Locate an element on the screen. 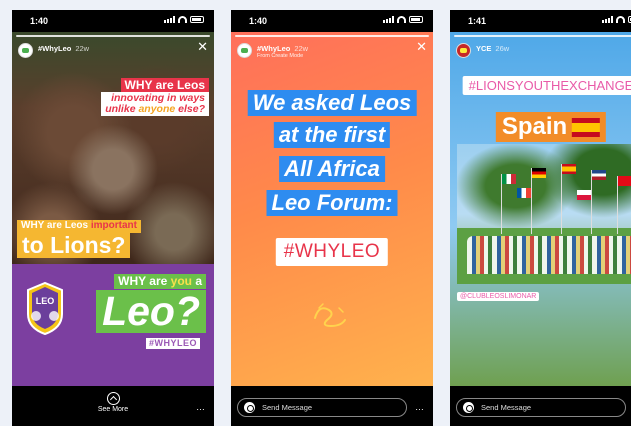 Image resolution: width=631 pixels, height=426 pixels. doodle-drawing is located at coordinates (330, 315).